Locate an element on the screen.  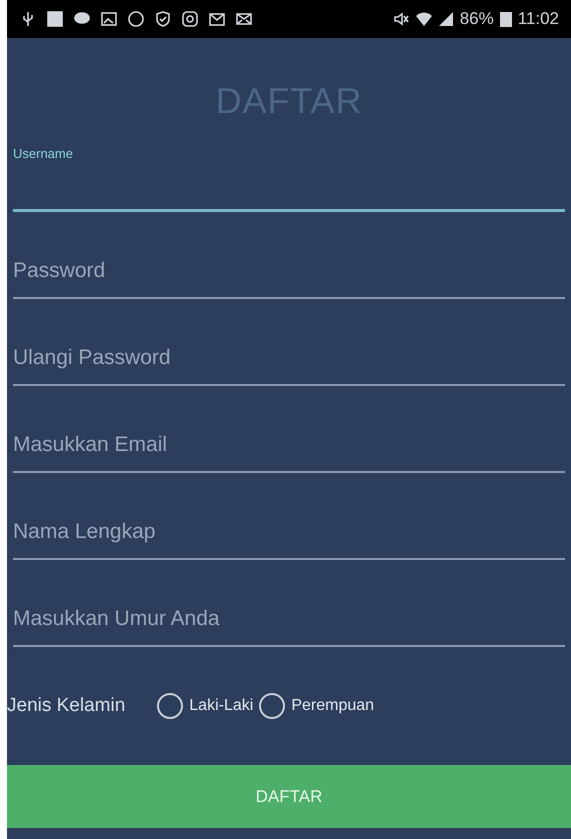
battery-percent: 86% is located at coordinates (477, 19).